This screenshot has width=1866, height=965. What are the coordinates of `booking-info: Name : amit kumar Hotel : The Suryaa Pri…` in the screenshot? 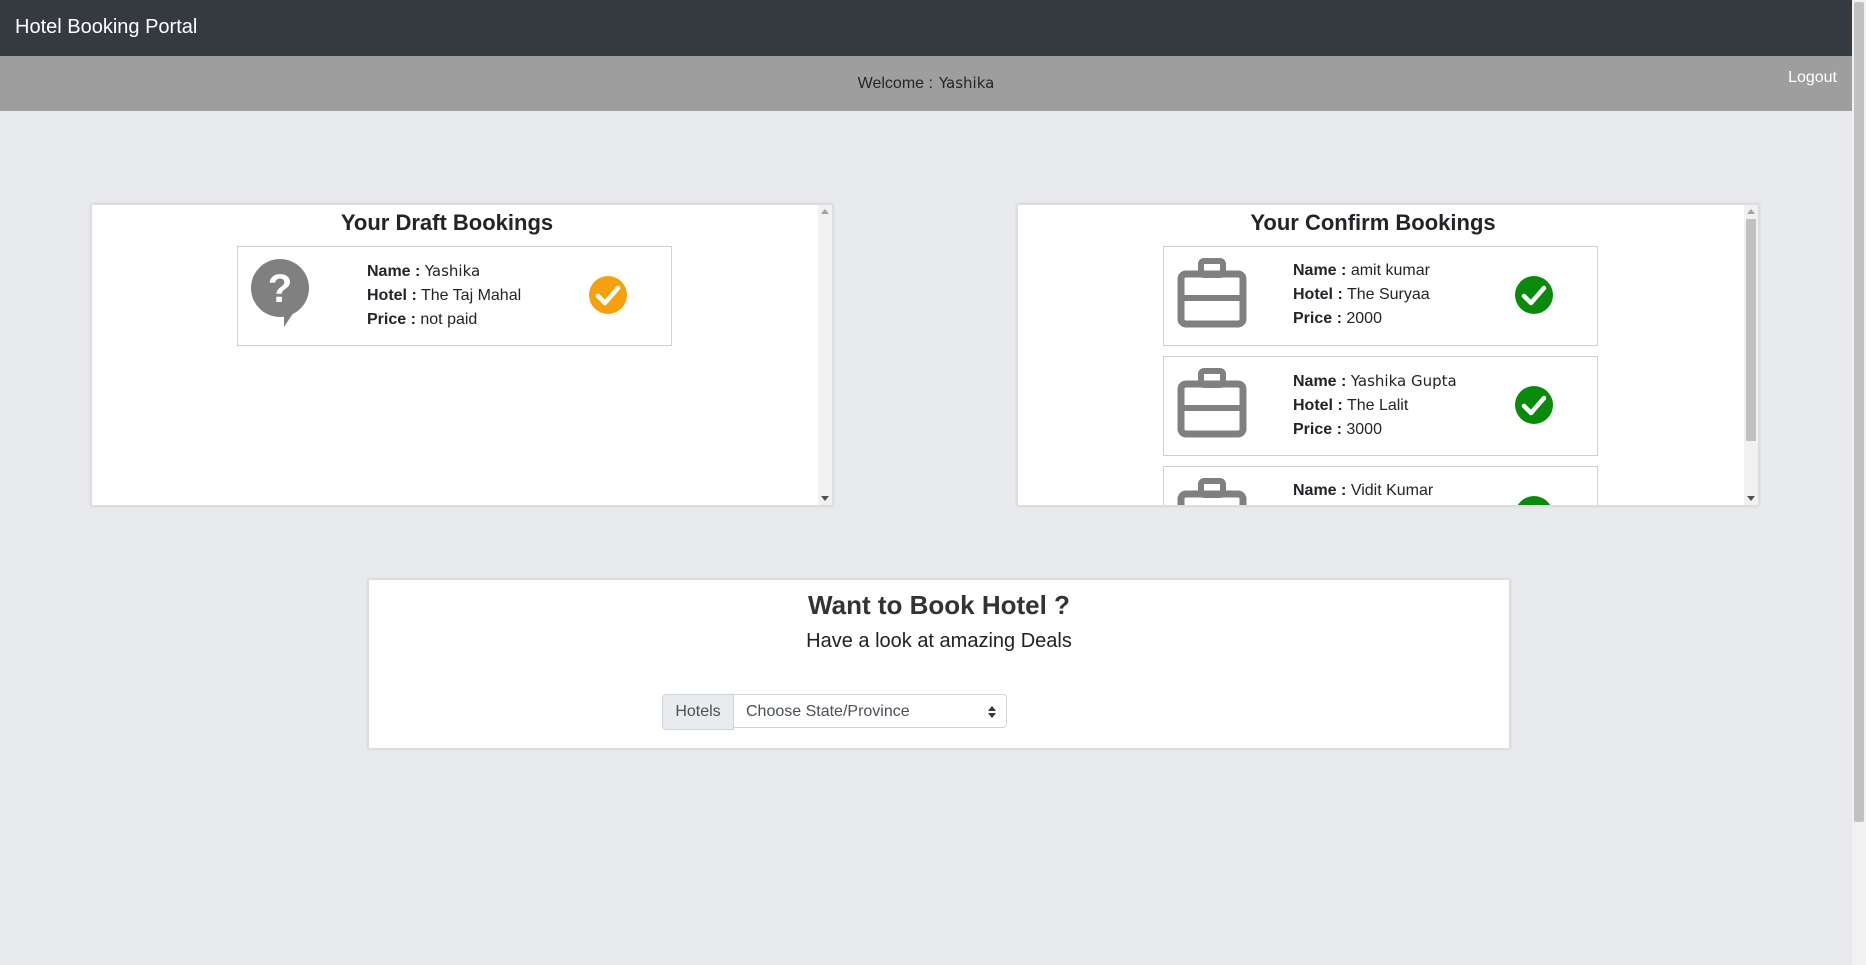 It's located at (1361, 295).